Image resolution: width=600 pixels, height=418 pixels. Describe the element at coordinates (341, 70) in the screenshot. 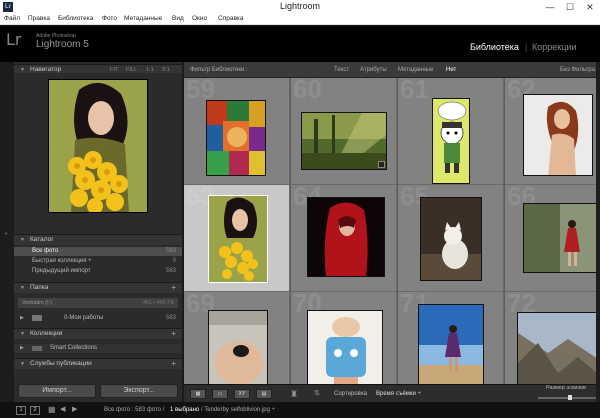

I see `filter-text: Текст` at that location.